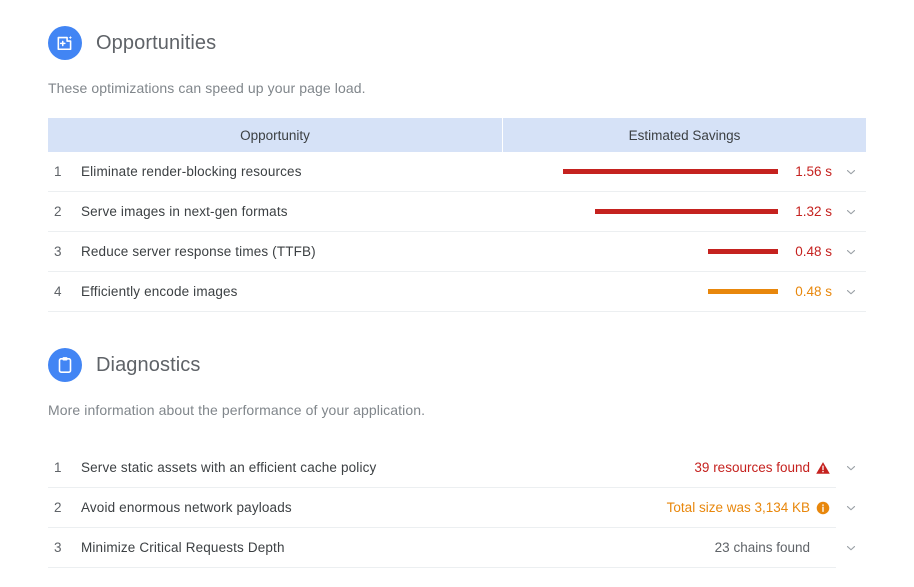  I want to click on opportunity-row: 4 Efficiently encode images 0.48 s, so click(457, 292).